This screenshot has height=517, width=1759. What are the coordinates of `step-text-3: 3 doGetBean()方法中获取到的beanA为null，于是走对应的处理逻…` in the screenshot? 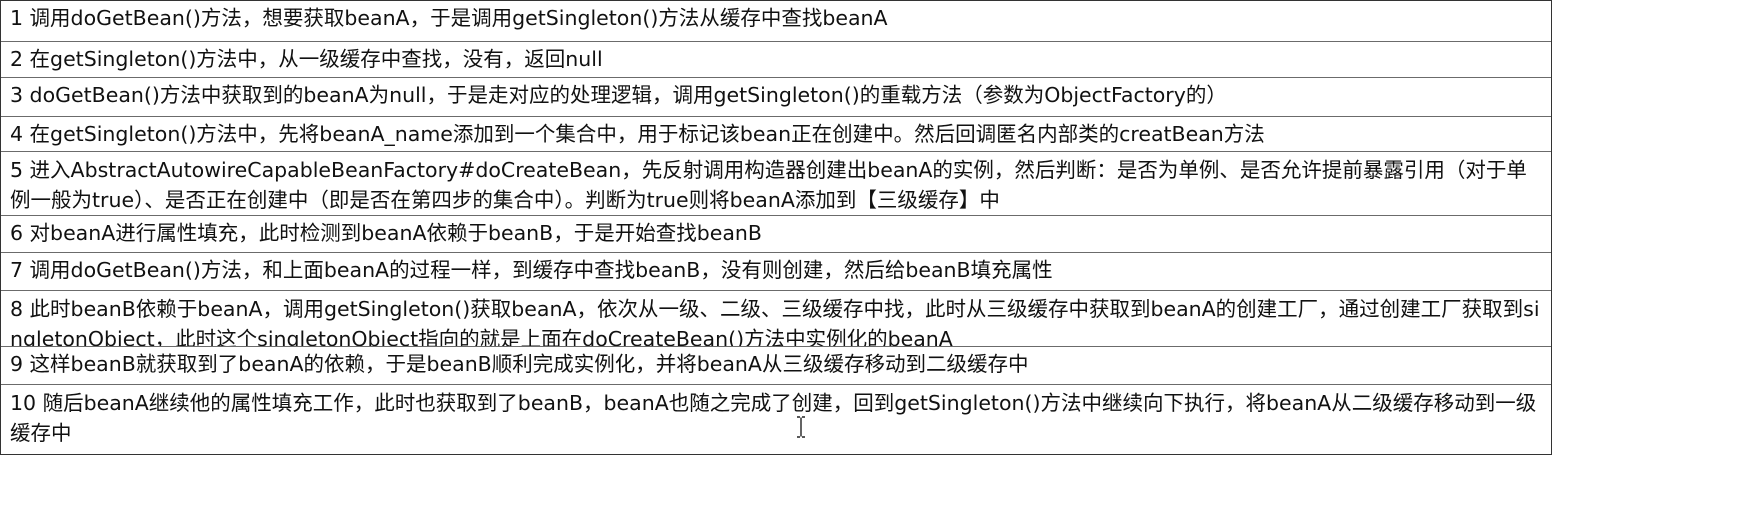 It's located at (618, 95).